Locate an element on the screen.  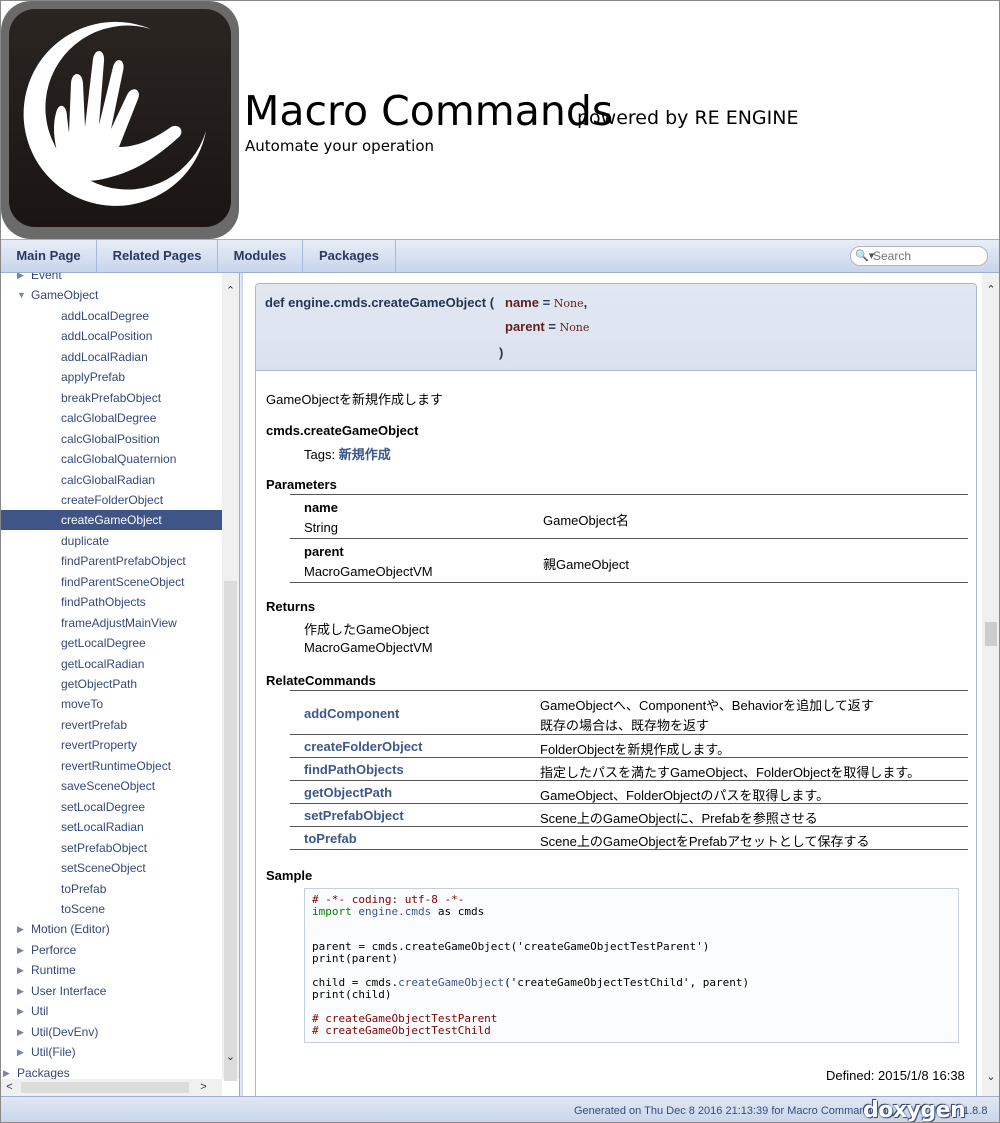
command-name: cmds.createGameObject is located at coordinates (342, 430).